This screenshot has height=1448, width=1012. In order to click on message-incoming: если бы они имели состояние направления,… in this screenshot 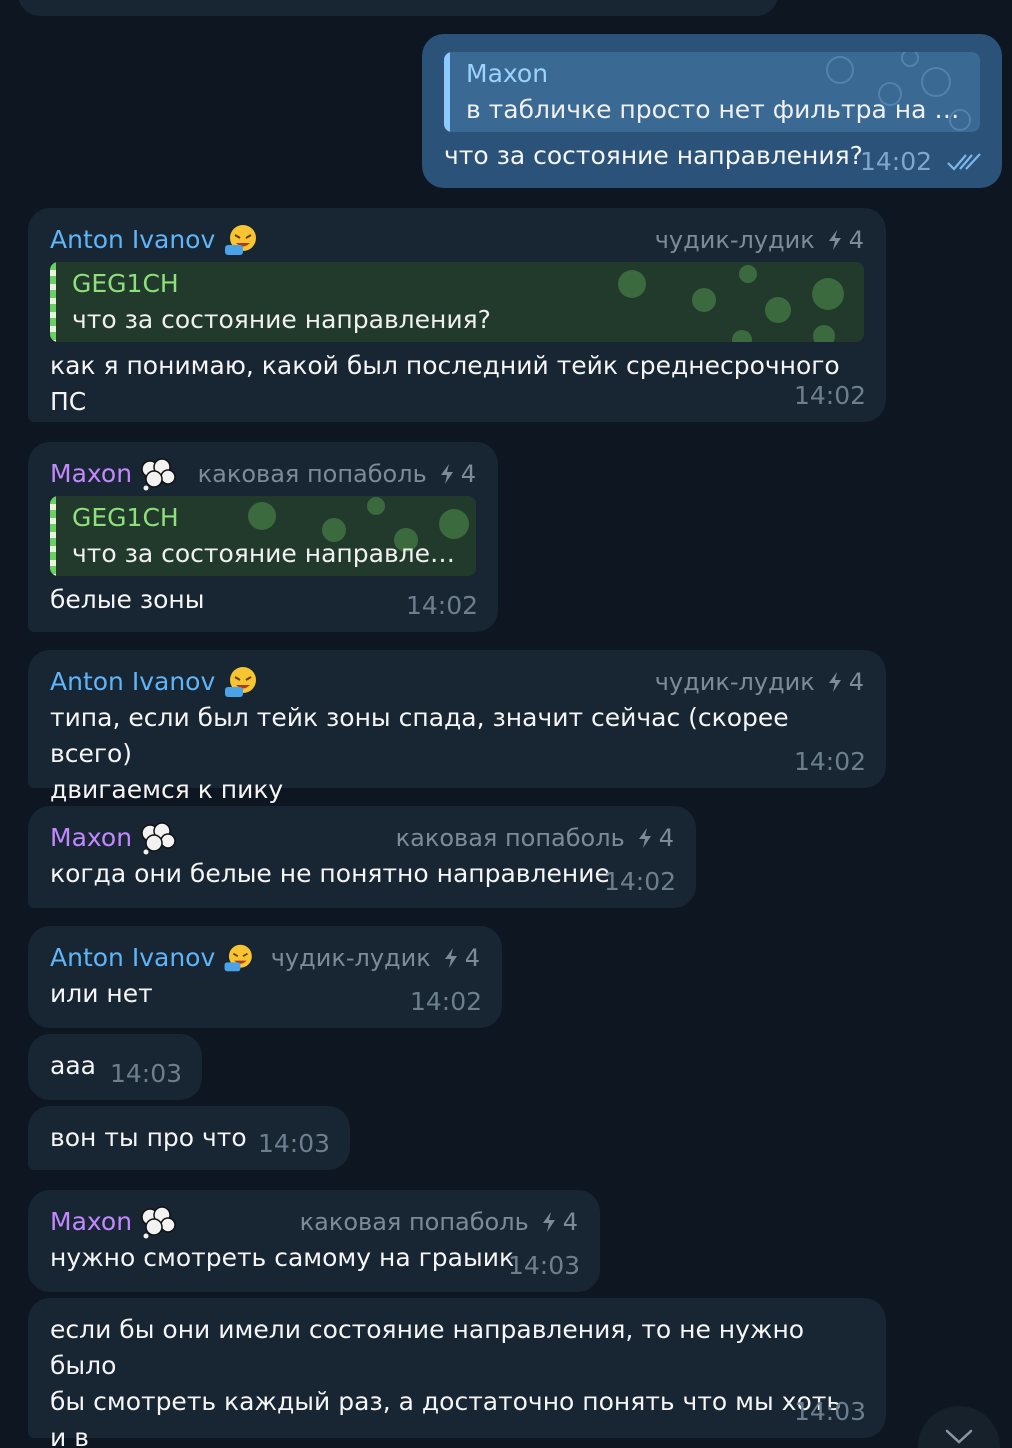, I will do `click(457, 1373)`.